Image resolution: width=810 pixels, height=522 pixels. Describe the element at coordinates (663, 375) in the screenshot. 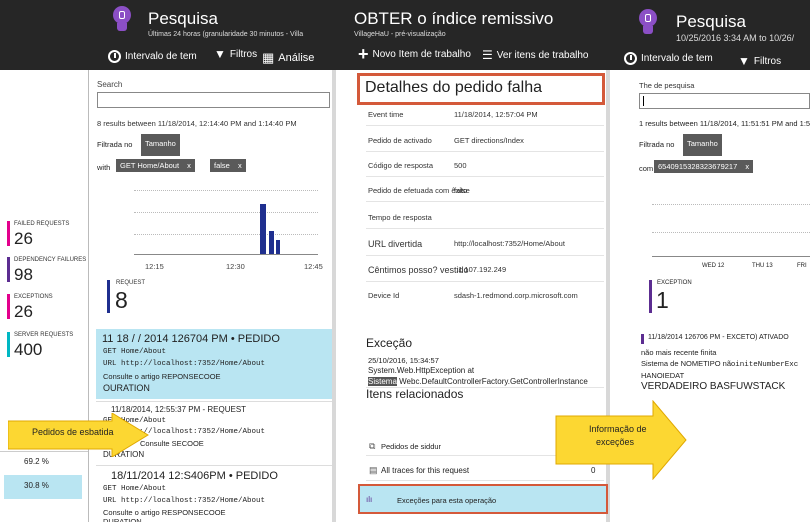

I see `exception-item-line: HANOIEDAT` at that location.